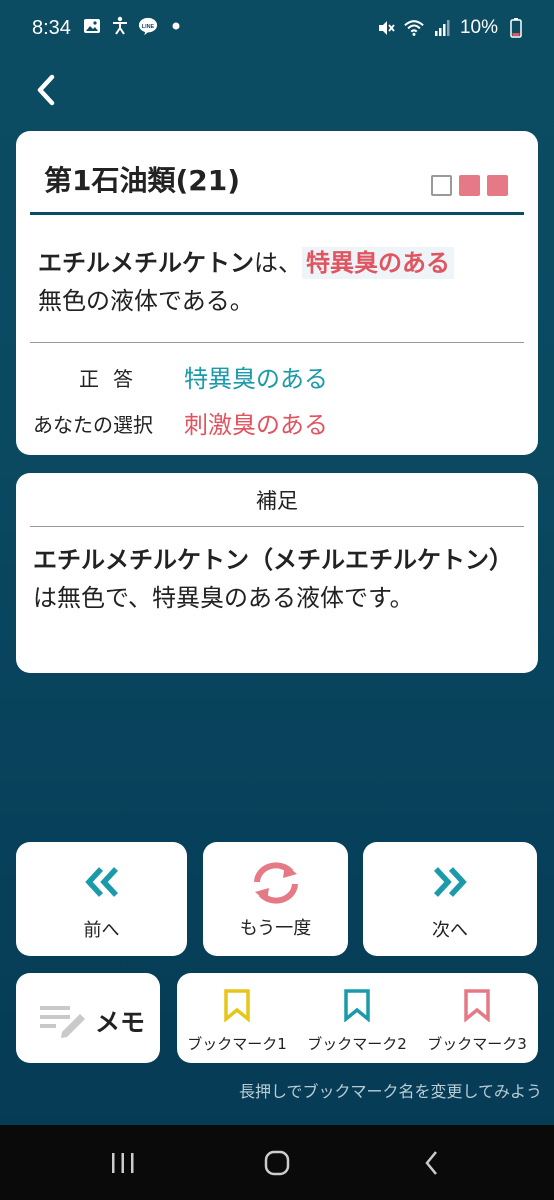 The image size is (554, 1200). I want to click on system-back-button, so click(432, 1163).